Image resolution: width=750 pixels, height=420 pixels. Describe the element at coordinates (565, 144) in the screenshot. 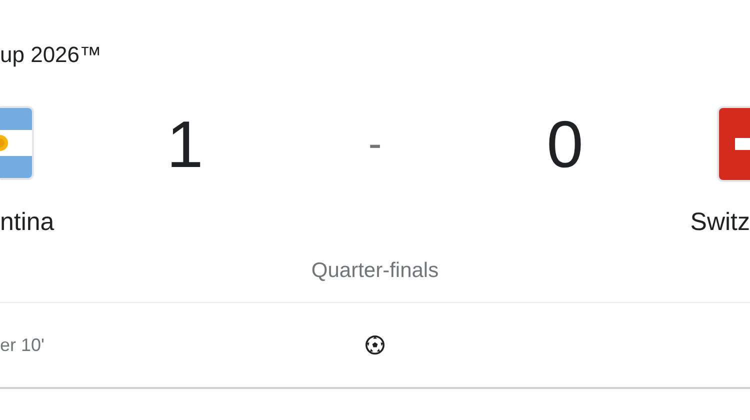

I see `away-score: 0` at that location.